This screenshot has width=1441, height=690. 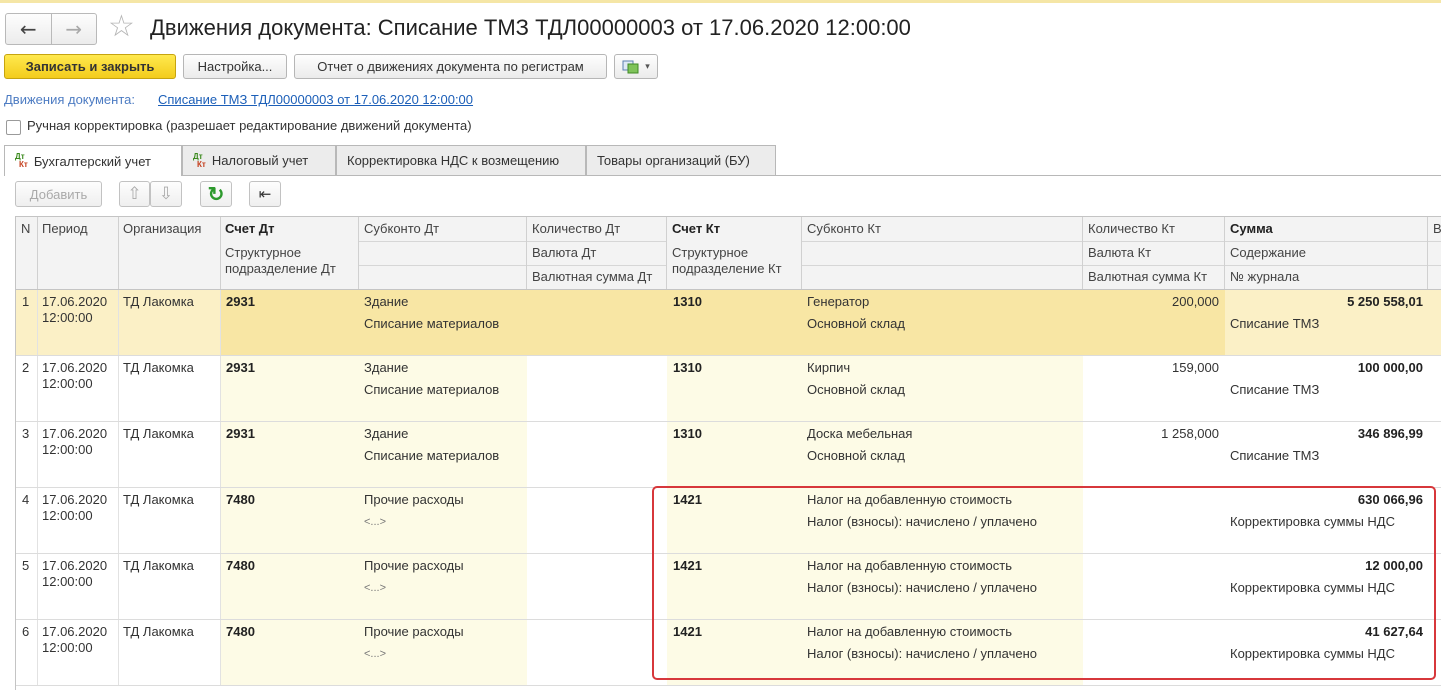 What do you see at coordinates (596, 253) in the screenshot?
I see `col-currency-dt: Валюта Дт` at bounding box center [596, 253].